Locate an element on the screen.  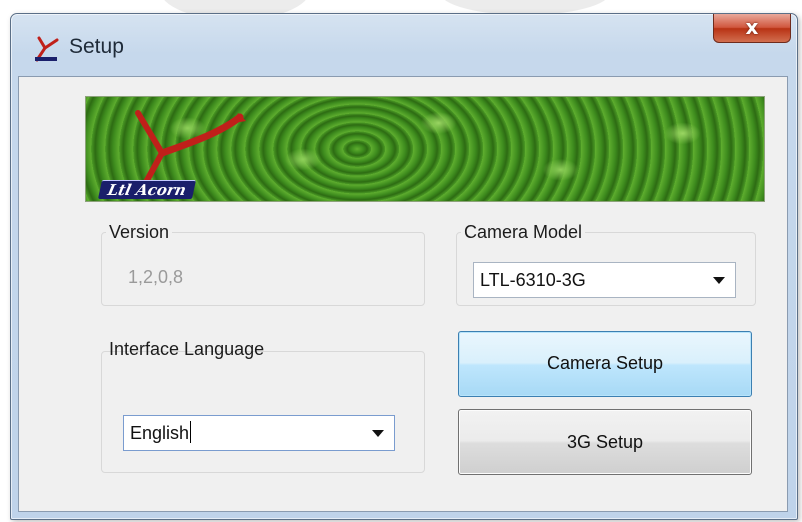
camera-model-select: LTL-6310-3G is located at coordinates (604, 280).